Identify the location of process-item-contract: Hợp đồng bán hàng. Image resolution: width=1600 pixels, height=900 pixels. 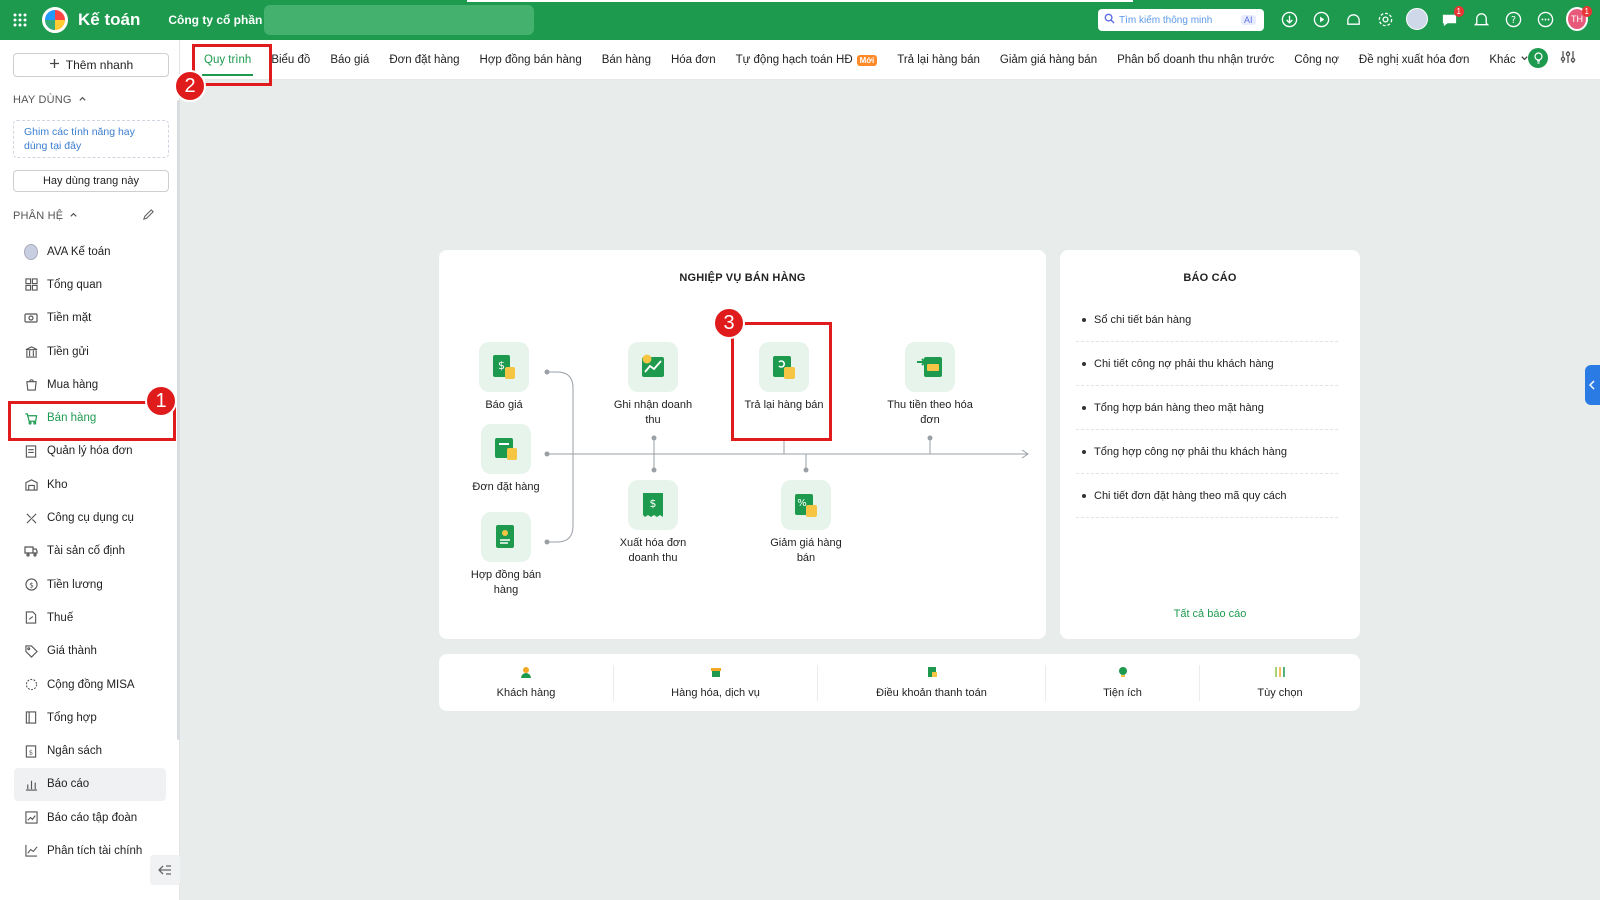
(506, 555).